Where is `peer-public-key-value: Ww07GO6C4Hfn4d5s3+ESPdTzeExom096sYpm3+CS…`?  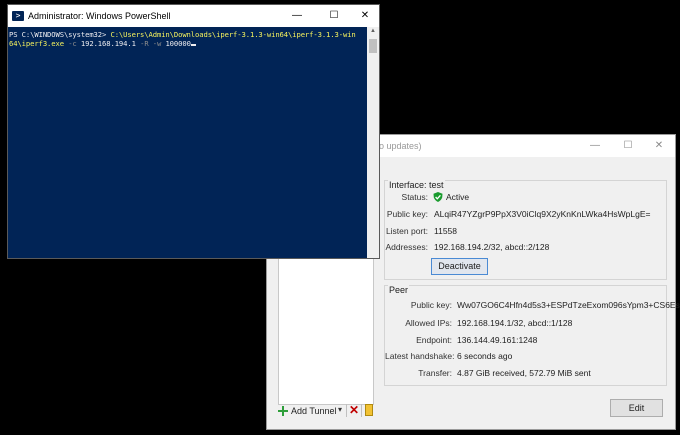 peer-public-key-value: Ww07GO6C4Hfn4d5s3+ESPdTzeExom096sYpm3+CS… is located at coordinates (568, 305).